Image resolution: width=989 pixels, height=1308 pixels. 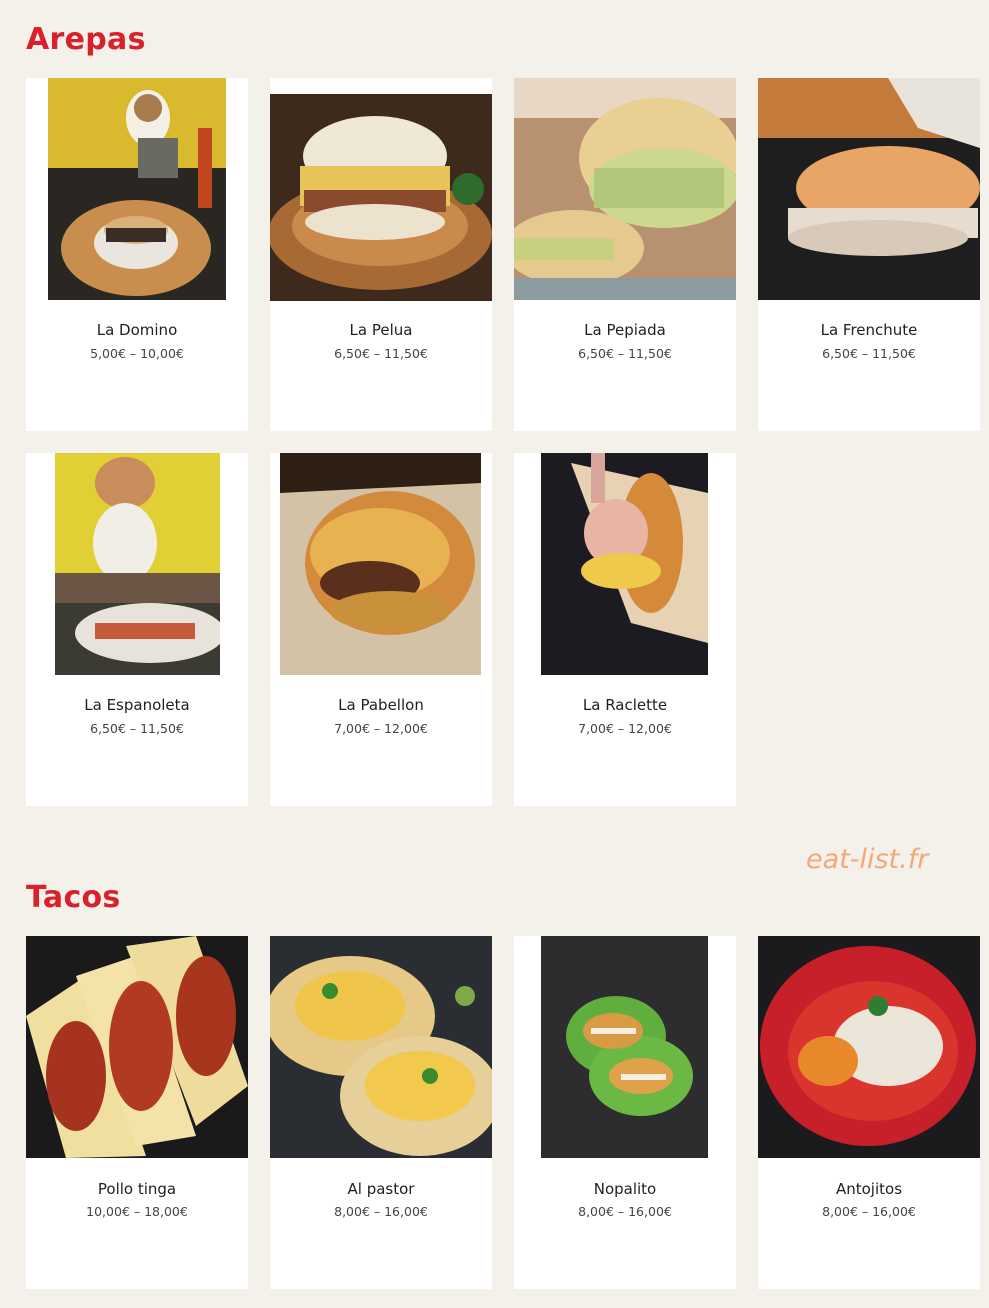 I want to click on product-price: 5,00€ – 10,00€, so click(x=137, y=353).